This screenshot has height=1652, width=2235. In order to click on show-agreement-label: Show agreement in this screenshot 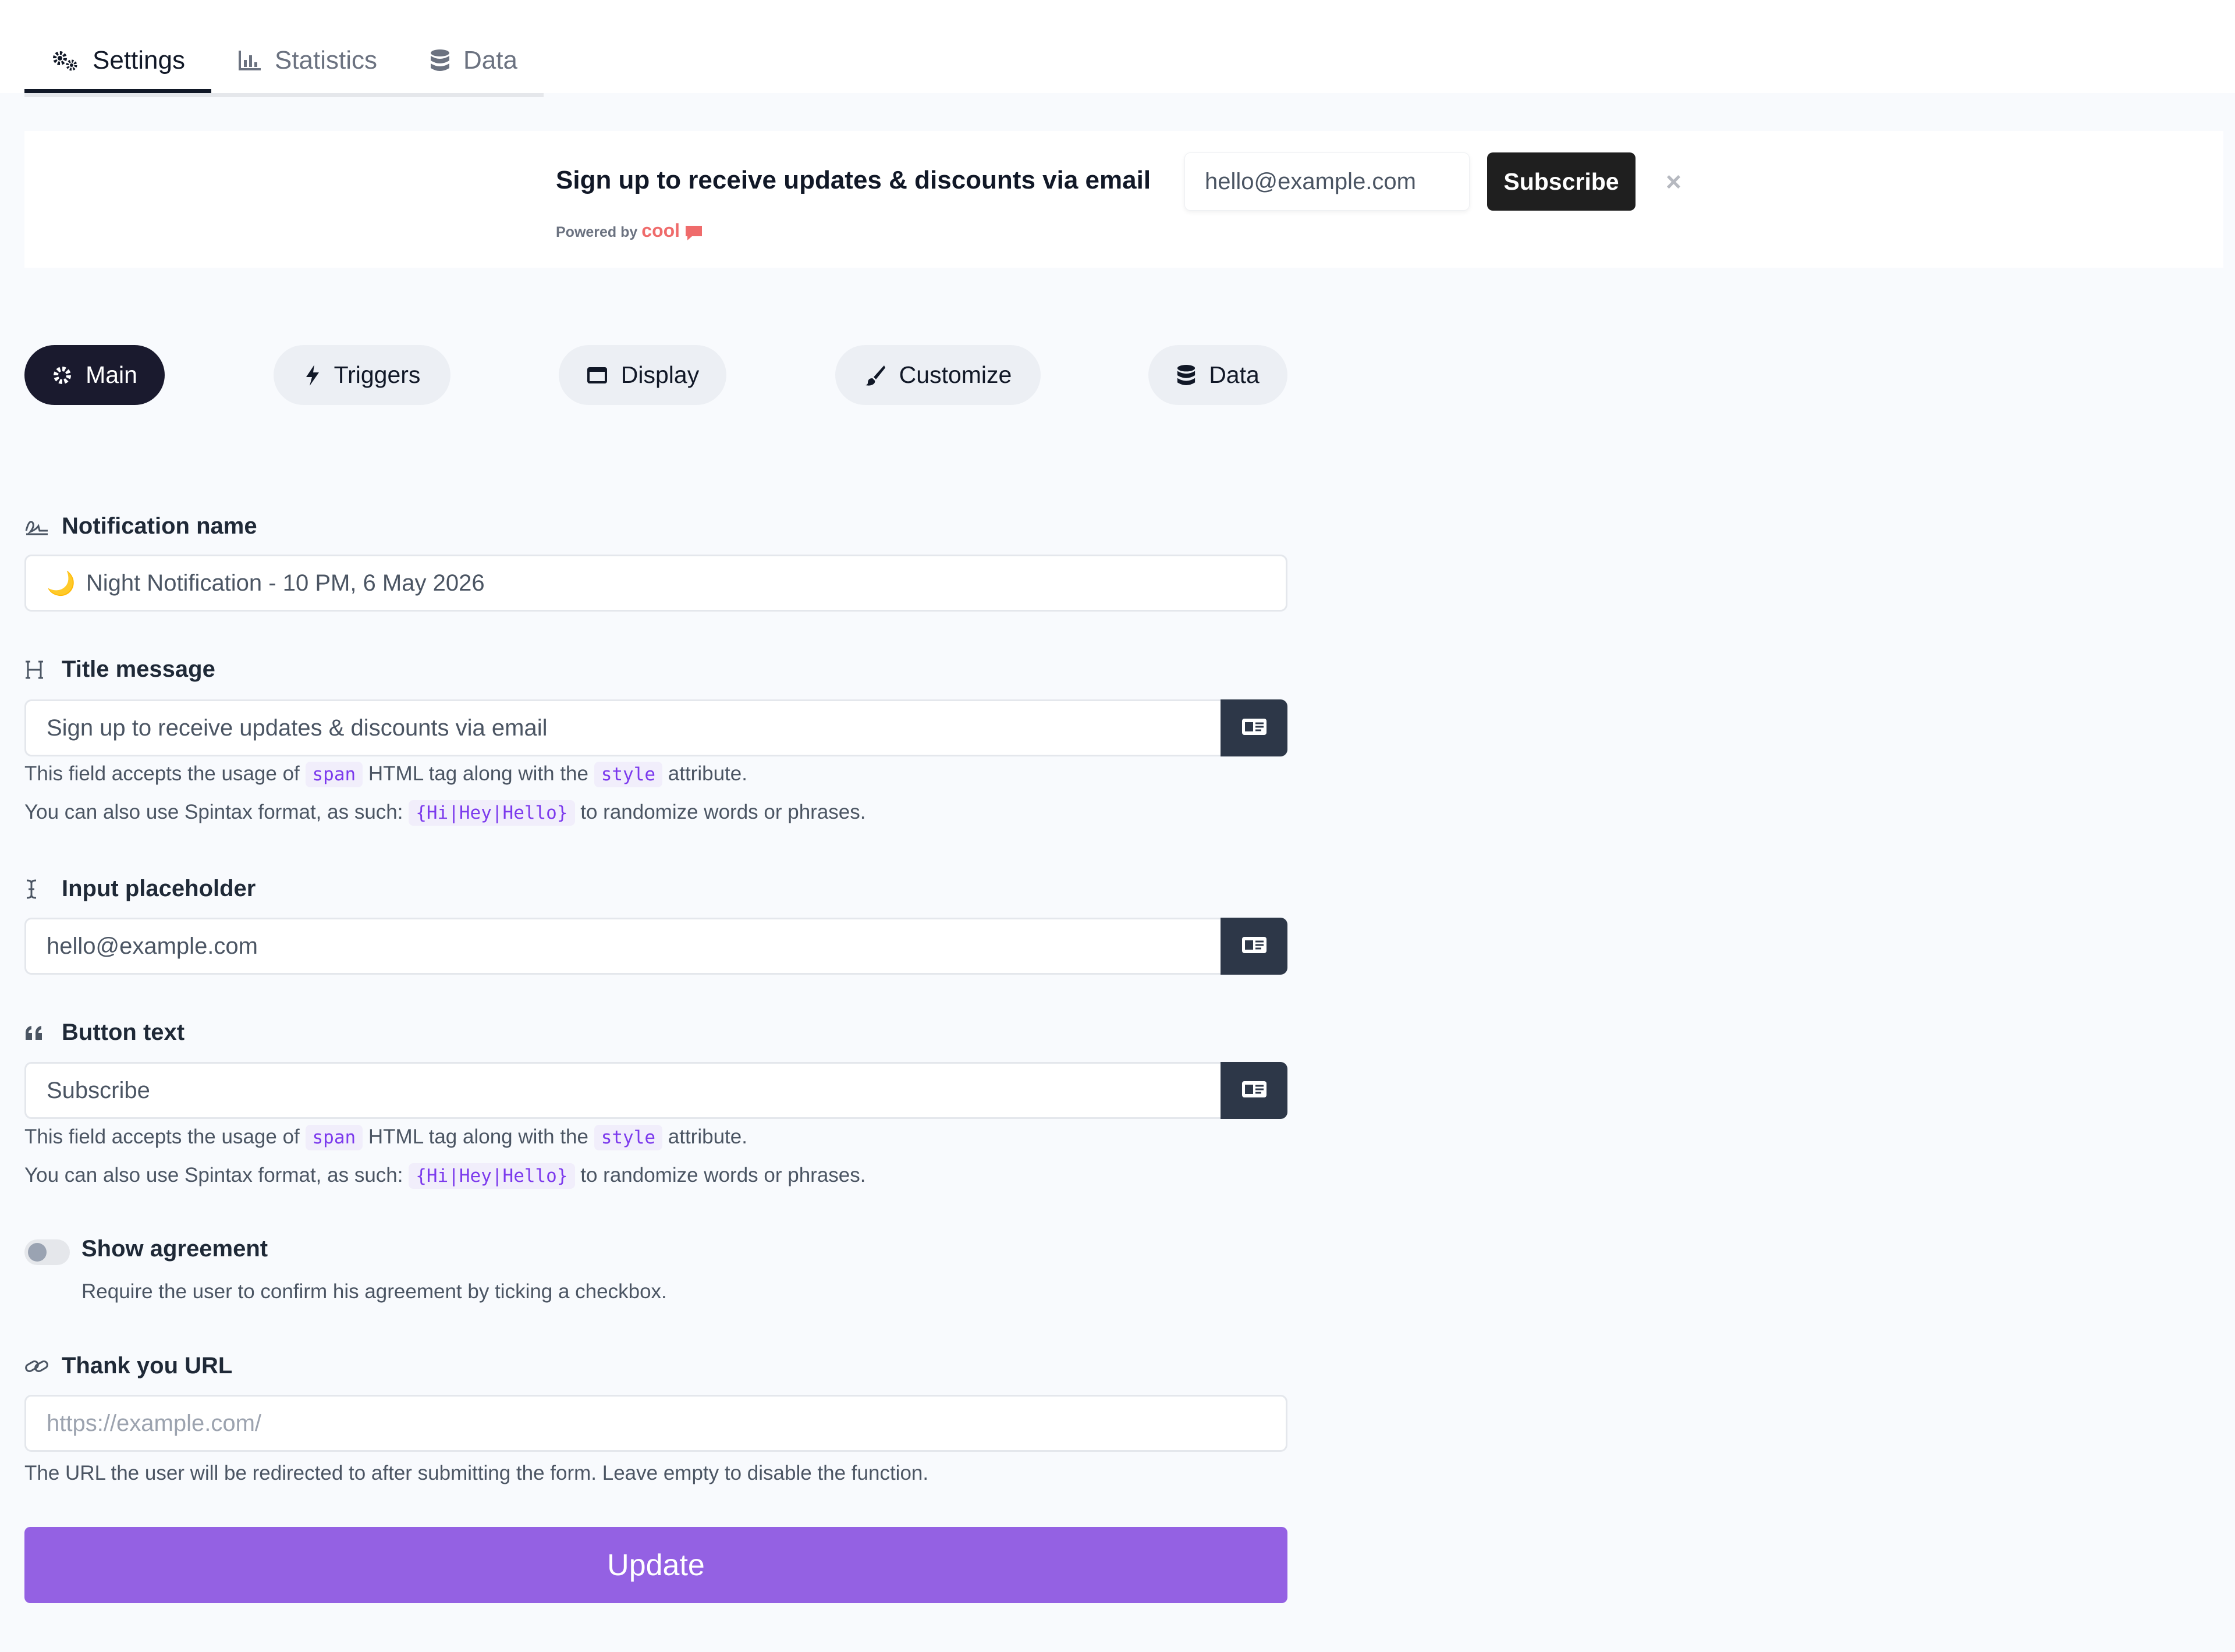, I will do `click(174, 1249)`.